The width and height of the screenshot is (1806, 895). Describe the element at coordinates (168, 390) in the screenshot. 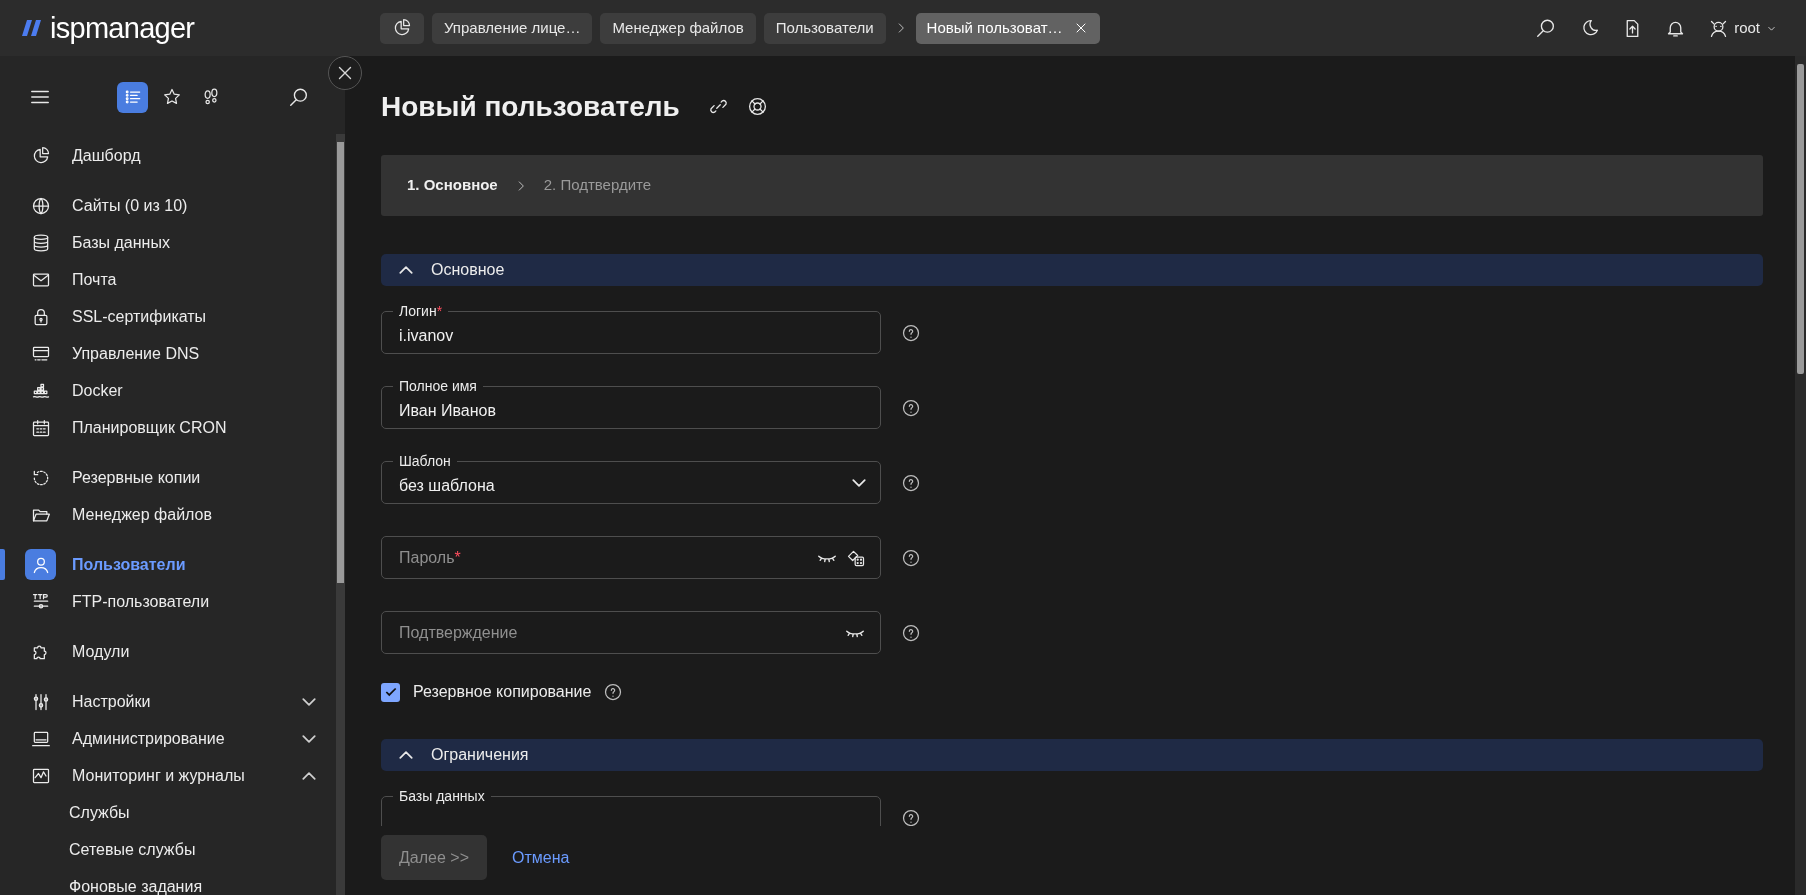

I see `nav-item: Docker` at that location.